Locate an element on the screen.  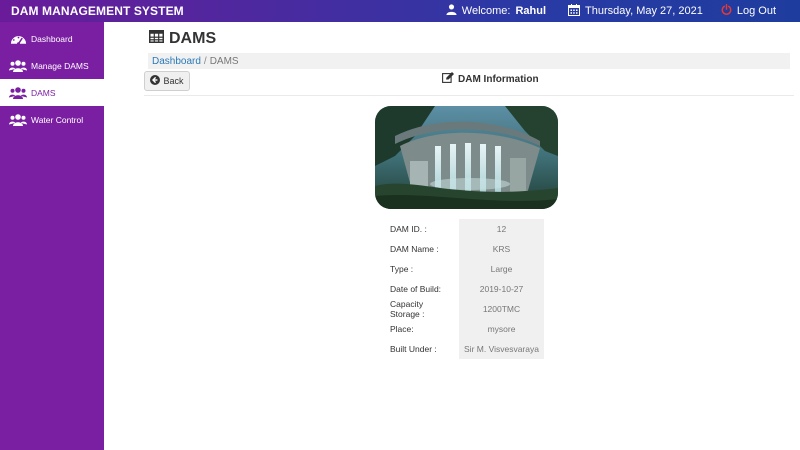
sidebar-item-dams: DAMS is located at coordinates (52, 92).